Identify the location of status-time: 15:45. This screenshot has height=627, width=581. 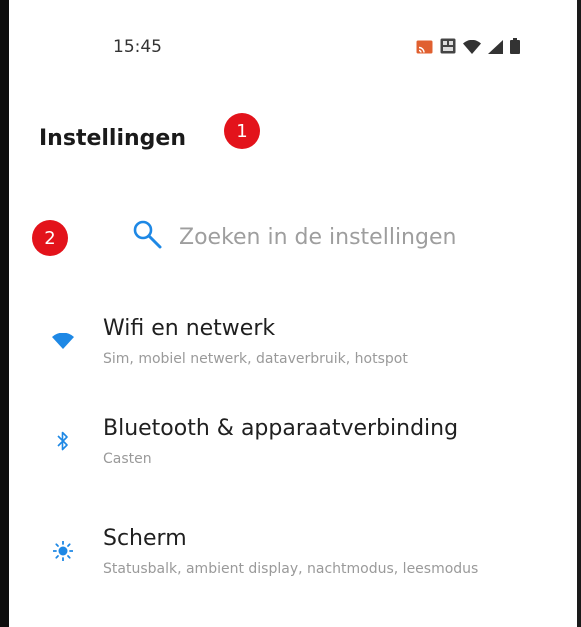
(137, 47).